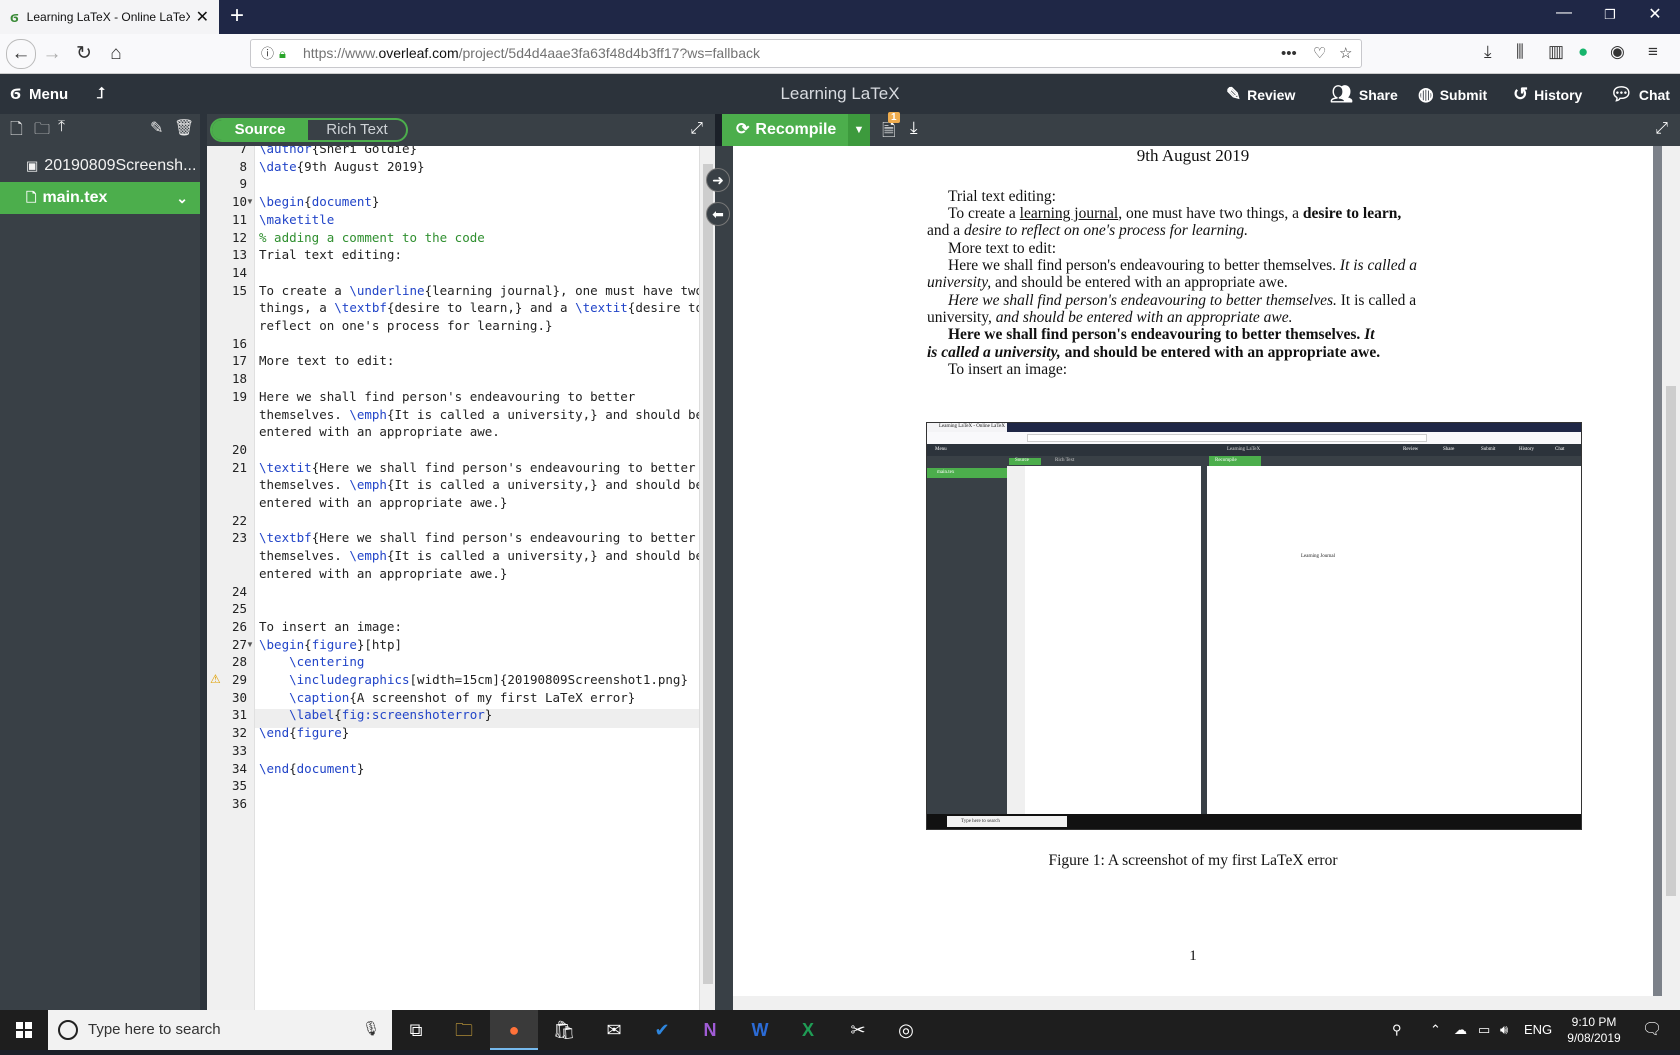  I want to click on windows-start-button, so click(24, 1030).